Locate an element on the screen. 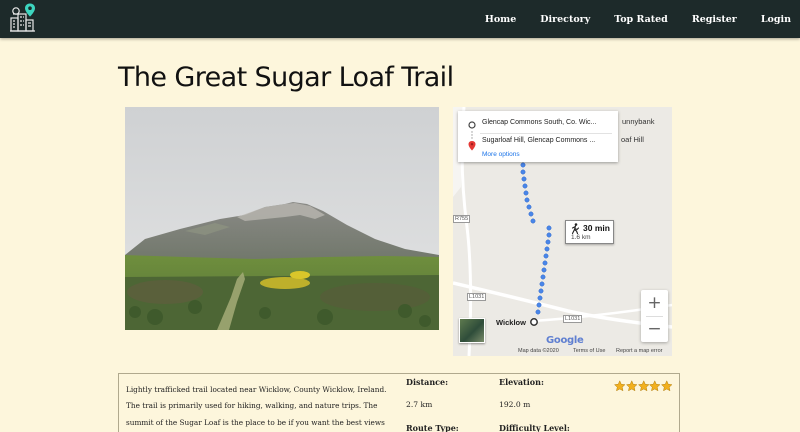  google-logo: Google is located at coordinates (565, 340).